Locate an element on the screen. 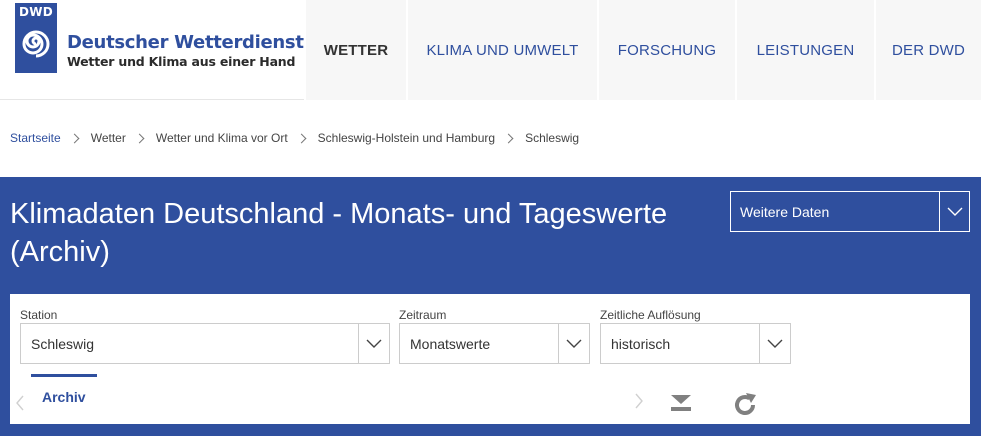 Image resolution: width=981 pixels, height=436 pixels. nav-item-der-dwd: DER DWD is located at coordinates (927, 50).